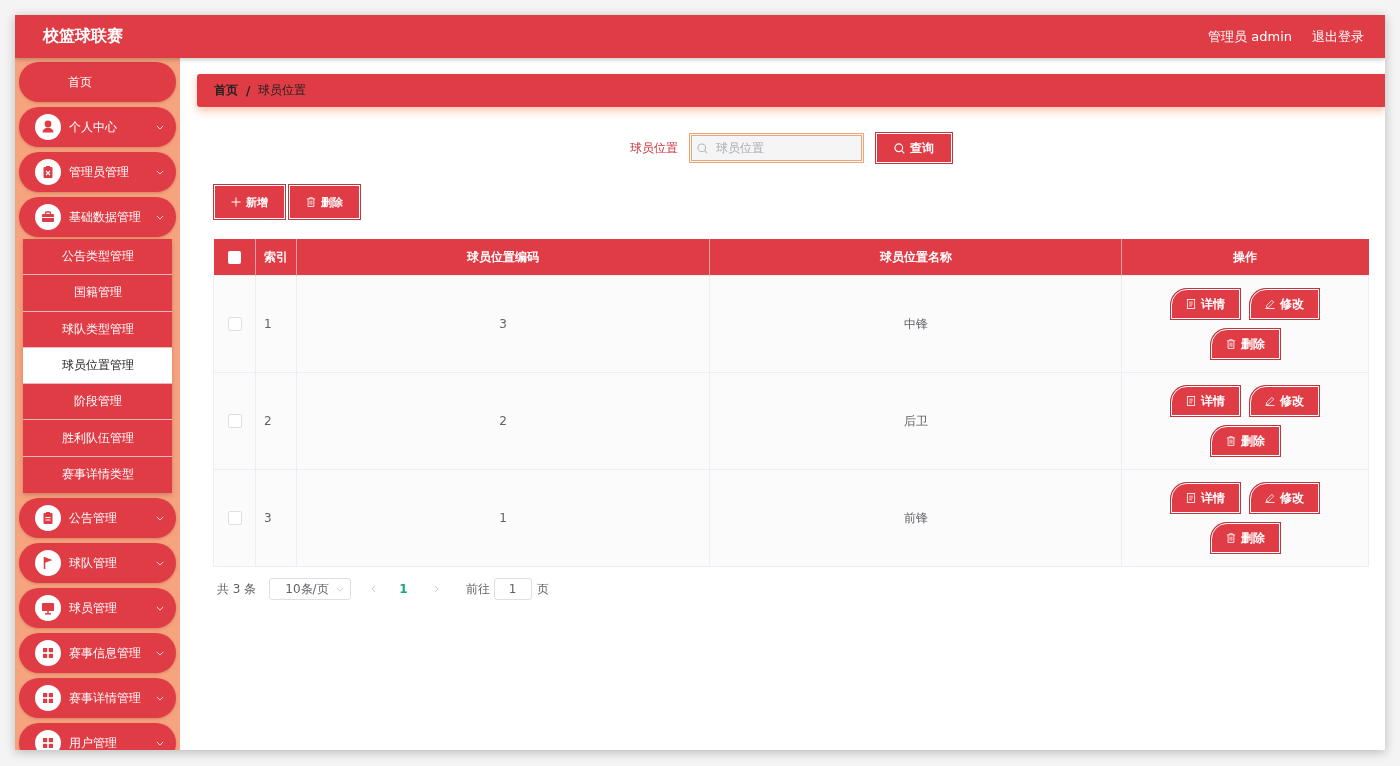 The width and height of the screenshot is (1400, 766). Describe the element at coordinates (97, 172) in the screenshot. I see `sidebar-menu: 管理员管理` at that location.